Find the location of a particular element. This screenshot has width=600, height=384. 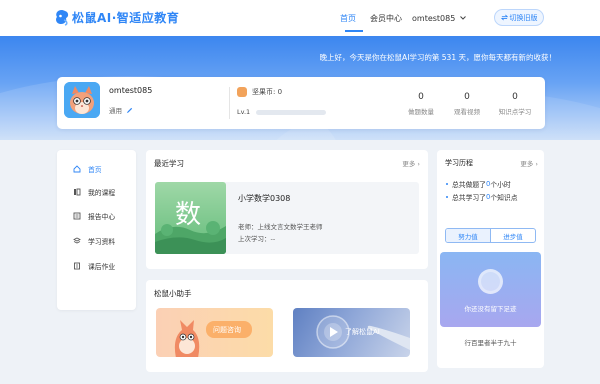

total-knowledge-prefix: 总共学习了 is located at coordinates (469, 198).